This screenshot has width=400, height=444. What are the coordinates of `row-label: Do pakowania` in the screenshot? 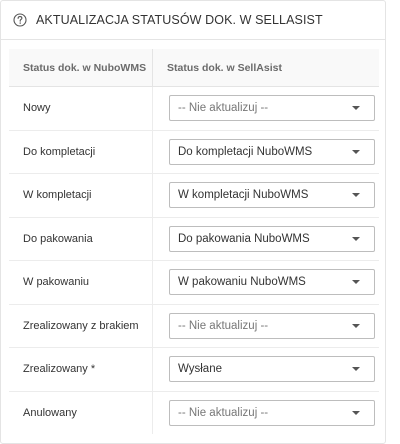 It's located at (81, 238).